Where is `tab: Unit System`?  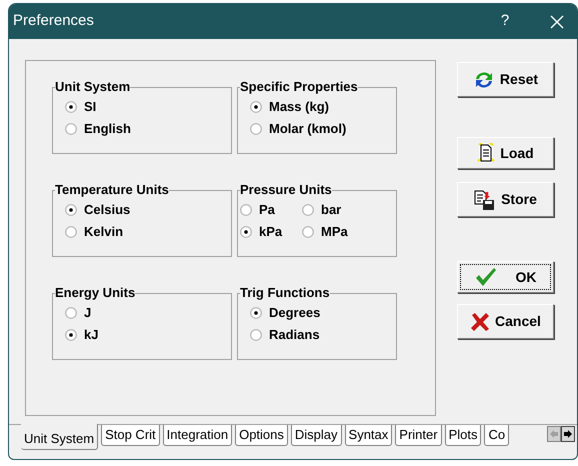 tab: Unit System is located at coordinates (59, 437).